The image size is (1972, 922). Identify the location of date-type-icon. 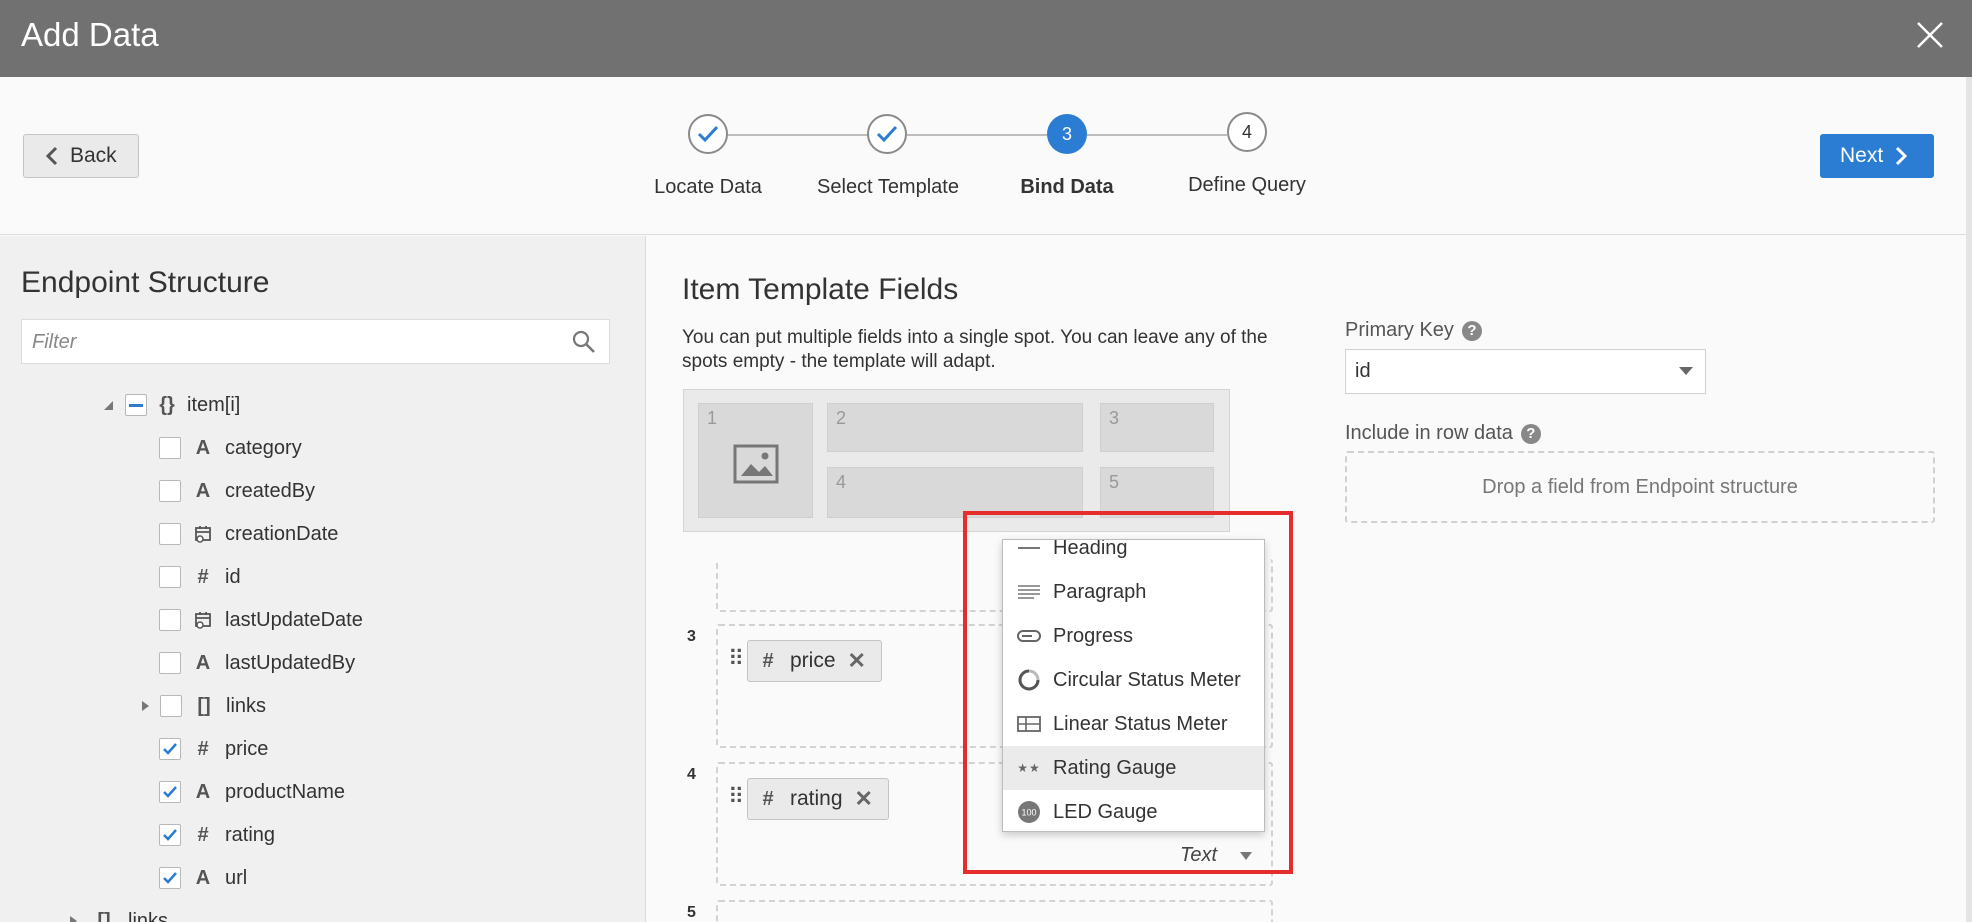
(203, 534).